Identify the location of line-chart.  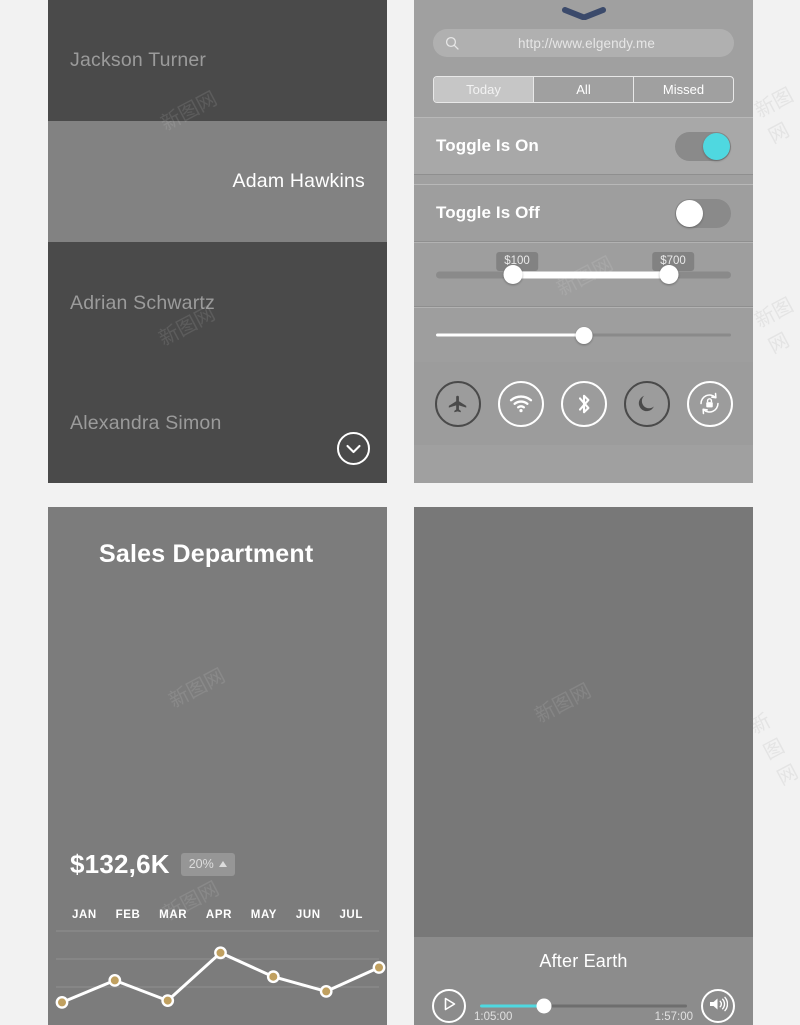
(217, 973).